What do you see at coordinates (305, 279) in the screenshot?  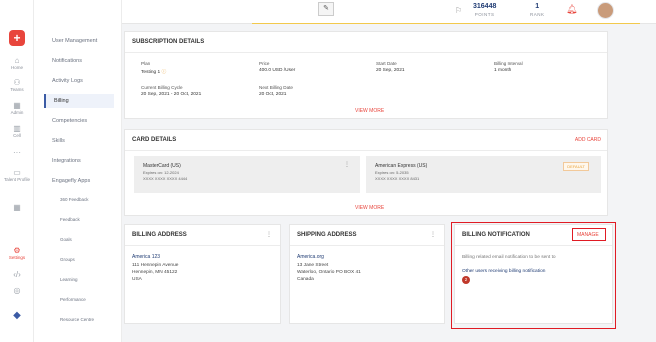 I see `shipping-address-line3: Canada` at bounding box center [305, 279].